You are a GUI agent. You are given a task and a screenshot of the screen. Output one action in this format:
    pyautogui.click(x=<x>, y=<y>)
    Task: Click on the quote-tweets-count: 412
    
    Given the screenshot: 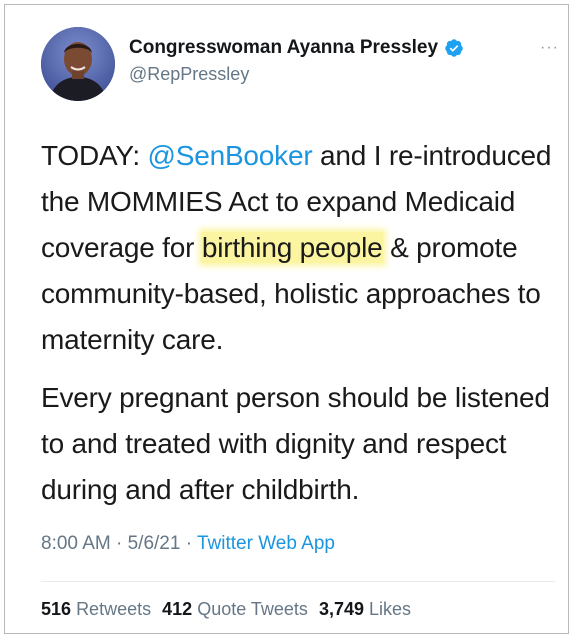 What is the action you would take?
    pyautogui.click(x=177, y=609)
    